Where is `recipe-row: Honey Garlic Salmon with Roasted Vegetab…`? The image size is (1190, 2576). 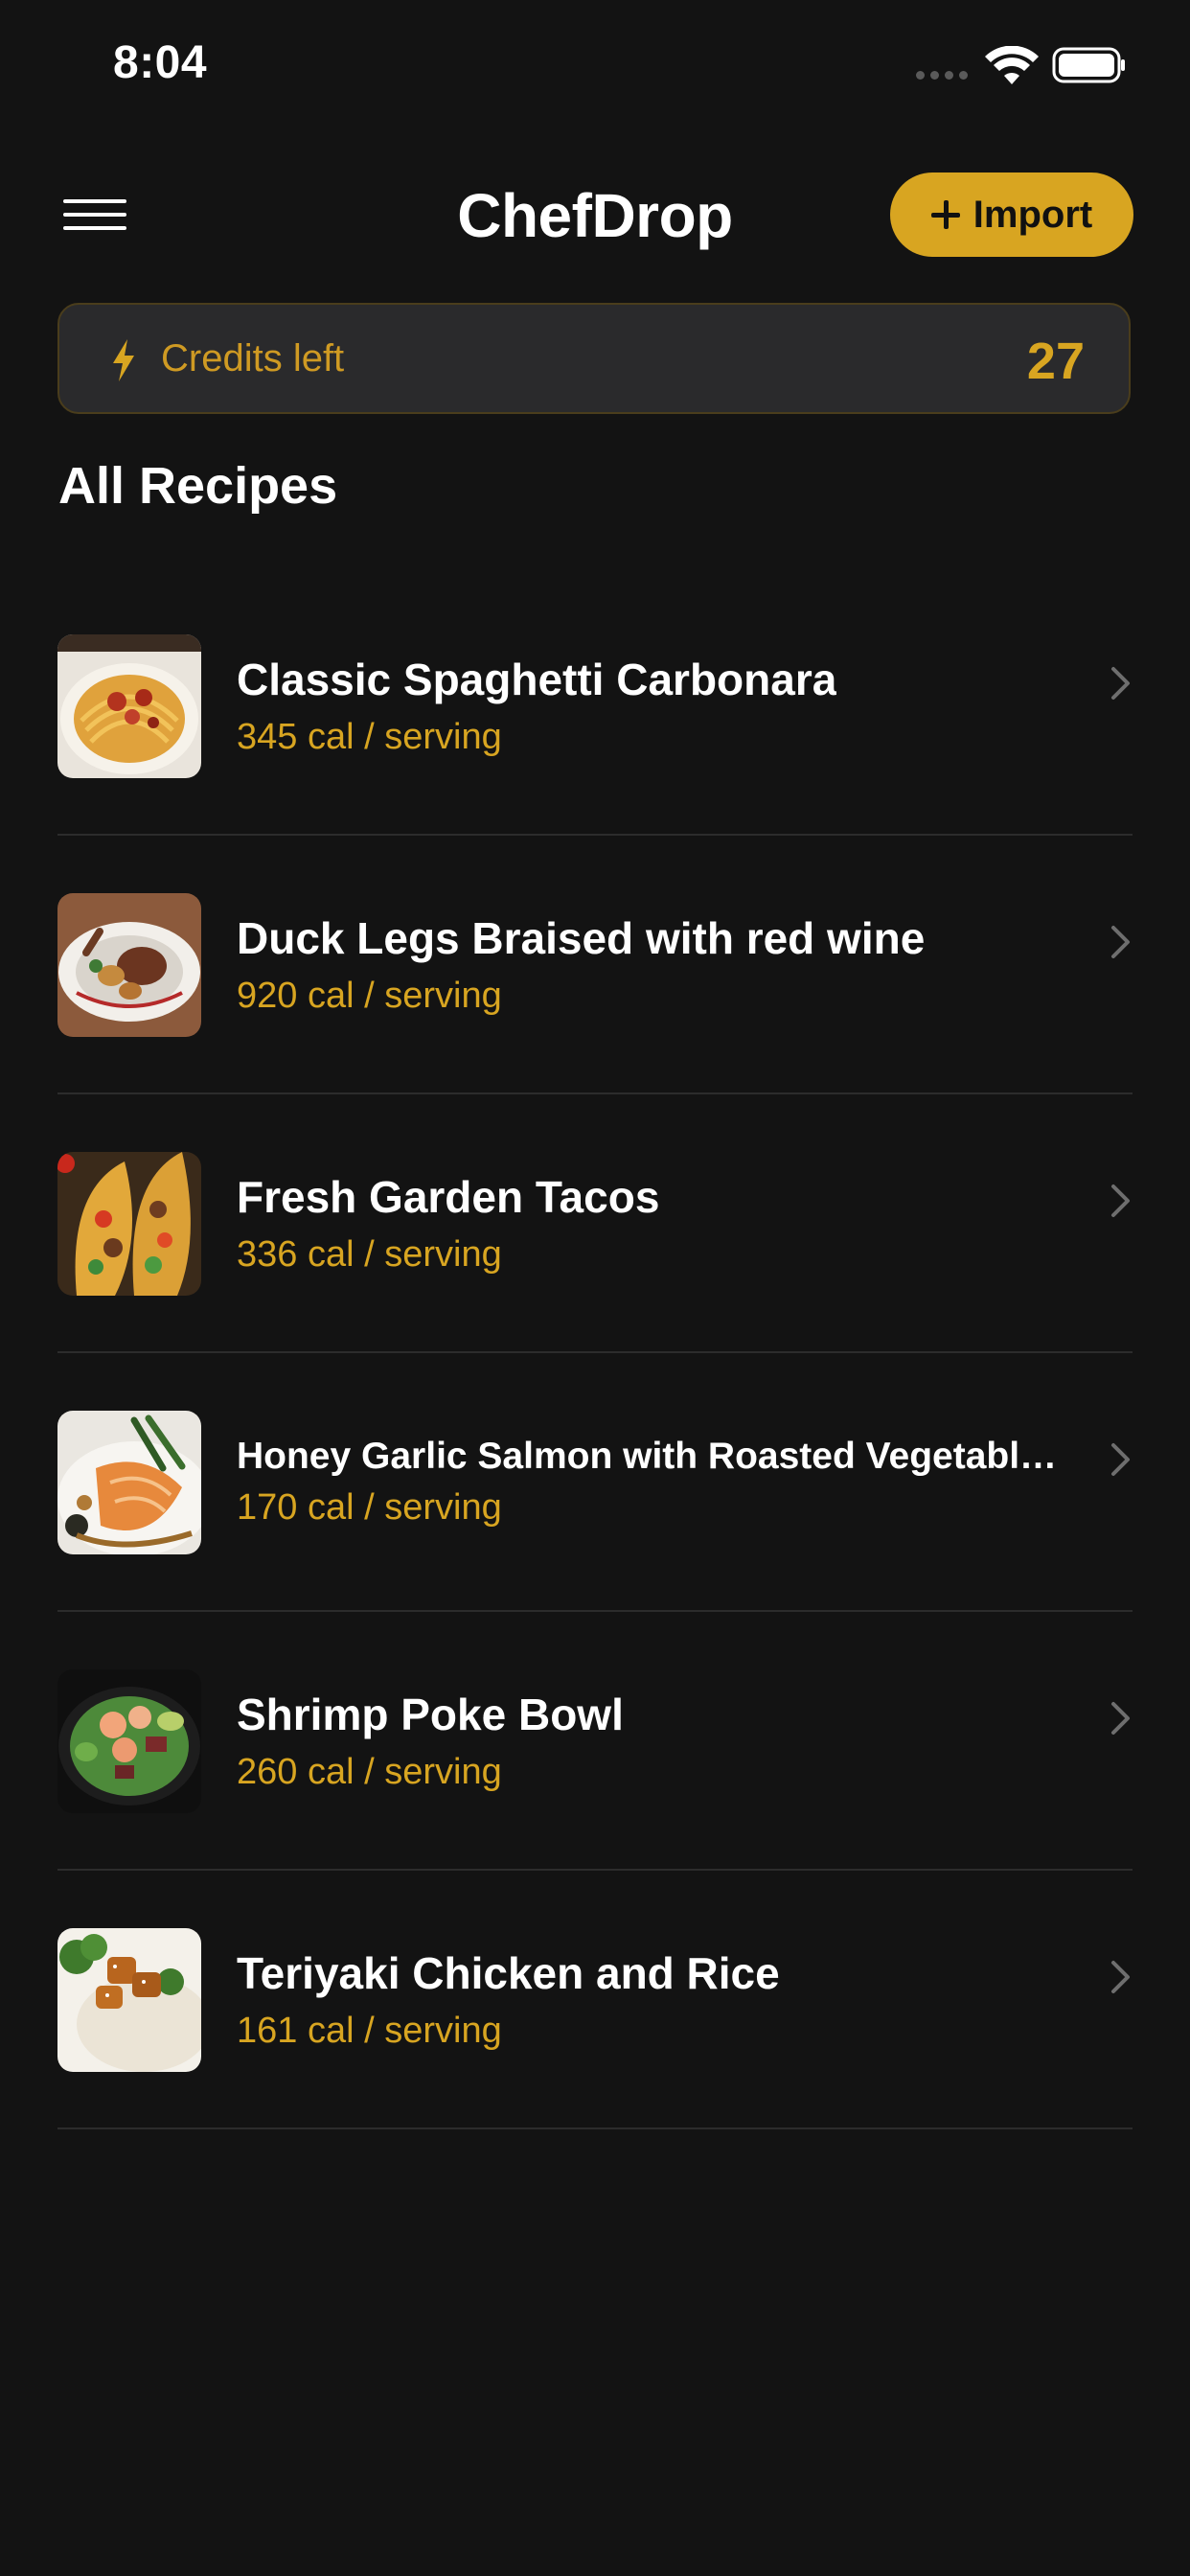
recipe-row: Honey Garlic Salmon with Roasted Vegetab… is located at coordinates (595, 1483).